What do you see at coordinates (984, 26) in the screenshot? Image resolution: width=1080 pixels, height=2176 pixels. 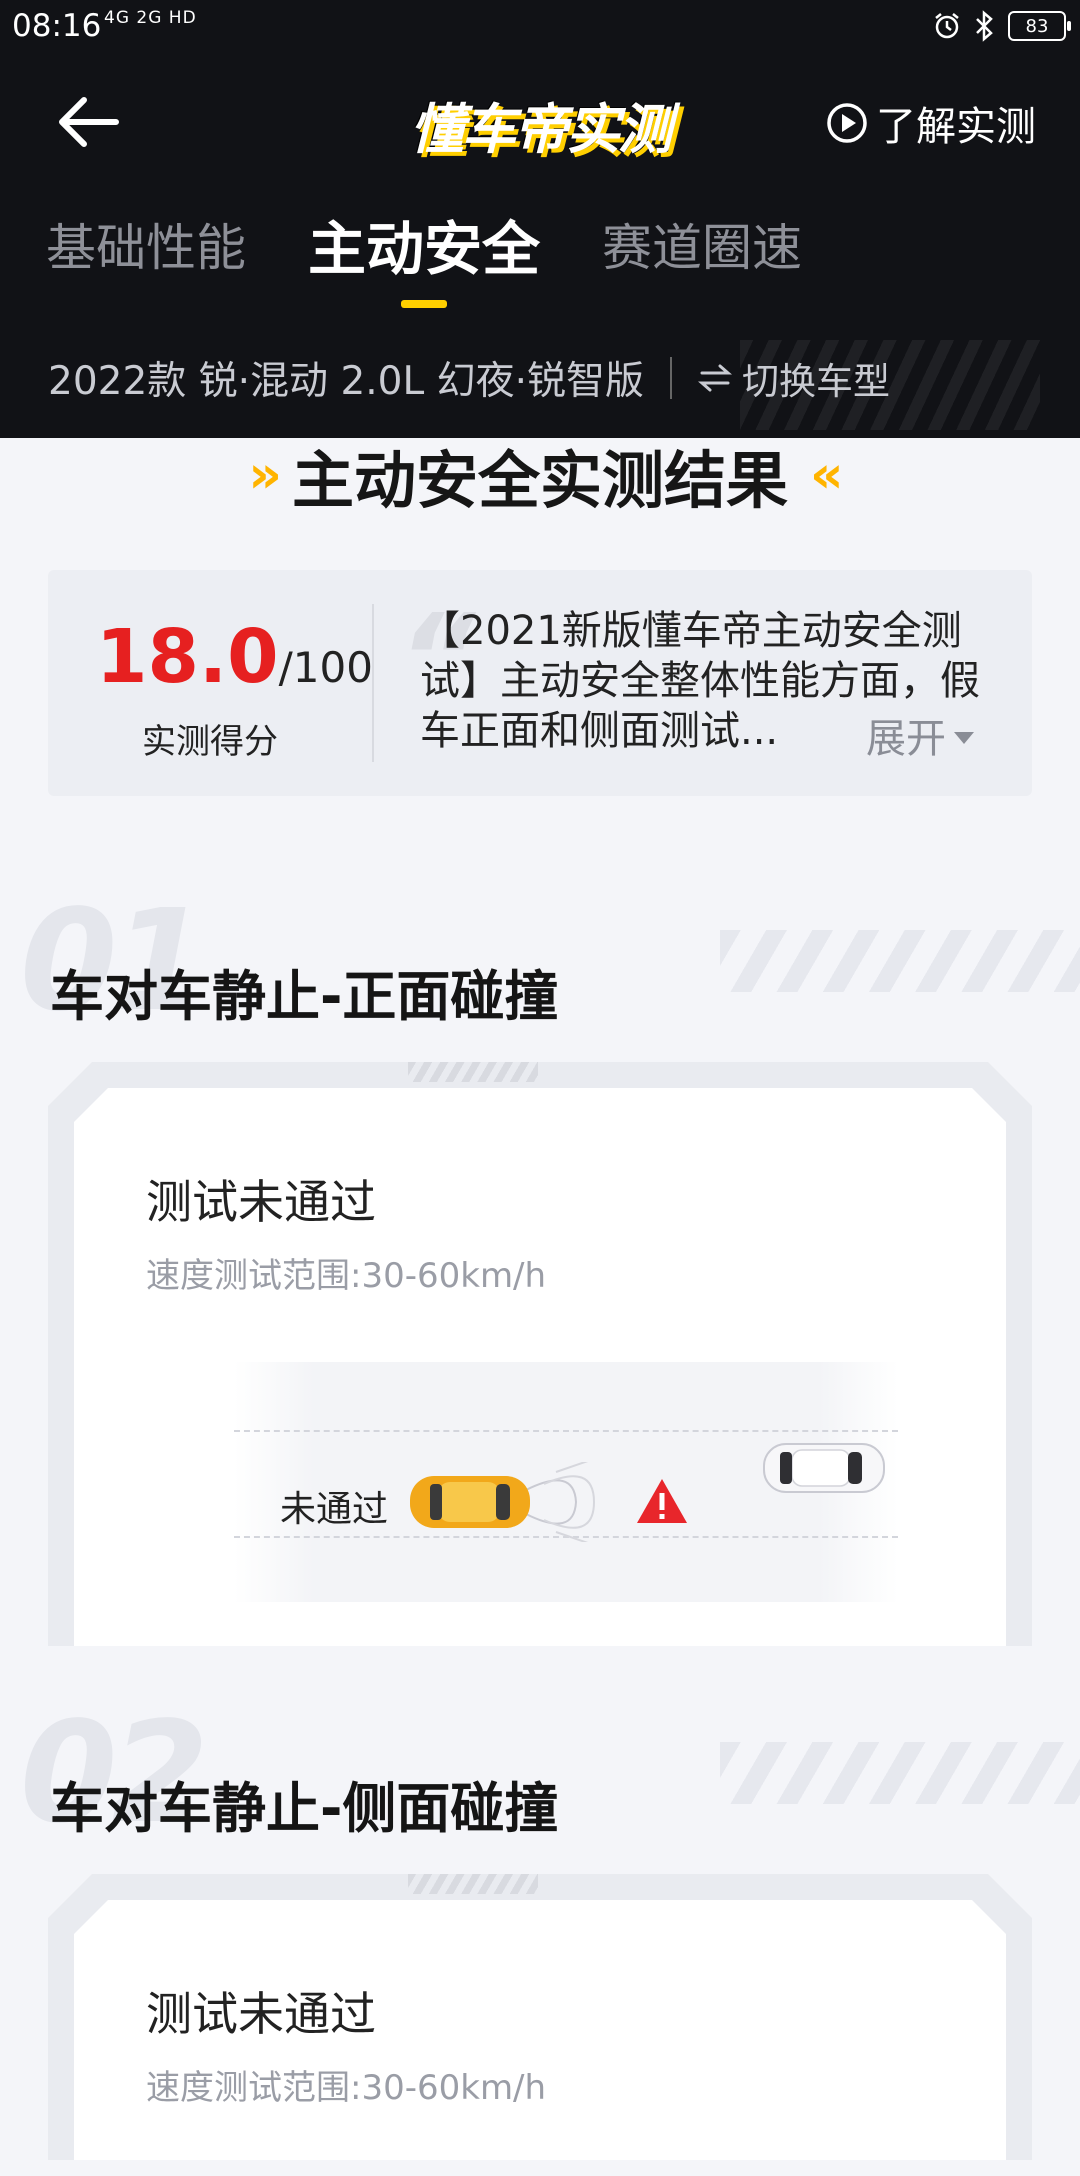 I see `bluetooth-icon` at bounding box center [984, 26].